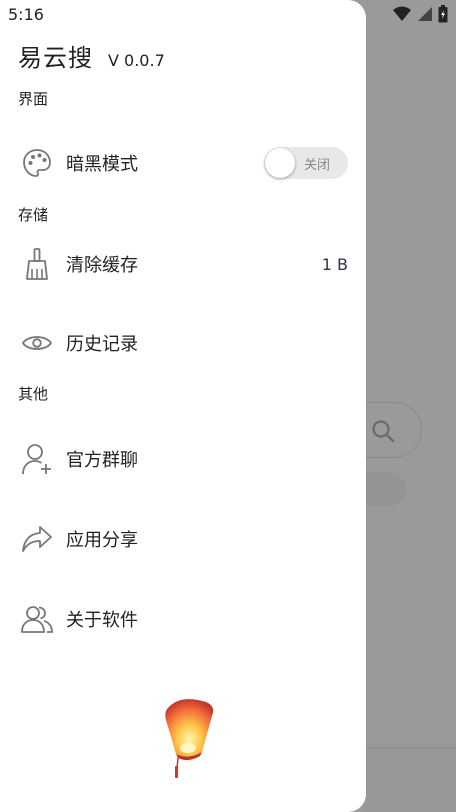 The width and height of the screenshot is (456, 812). I want to click on broom-icon, so click(37, 264).